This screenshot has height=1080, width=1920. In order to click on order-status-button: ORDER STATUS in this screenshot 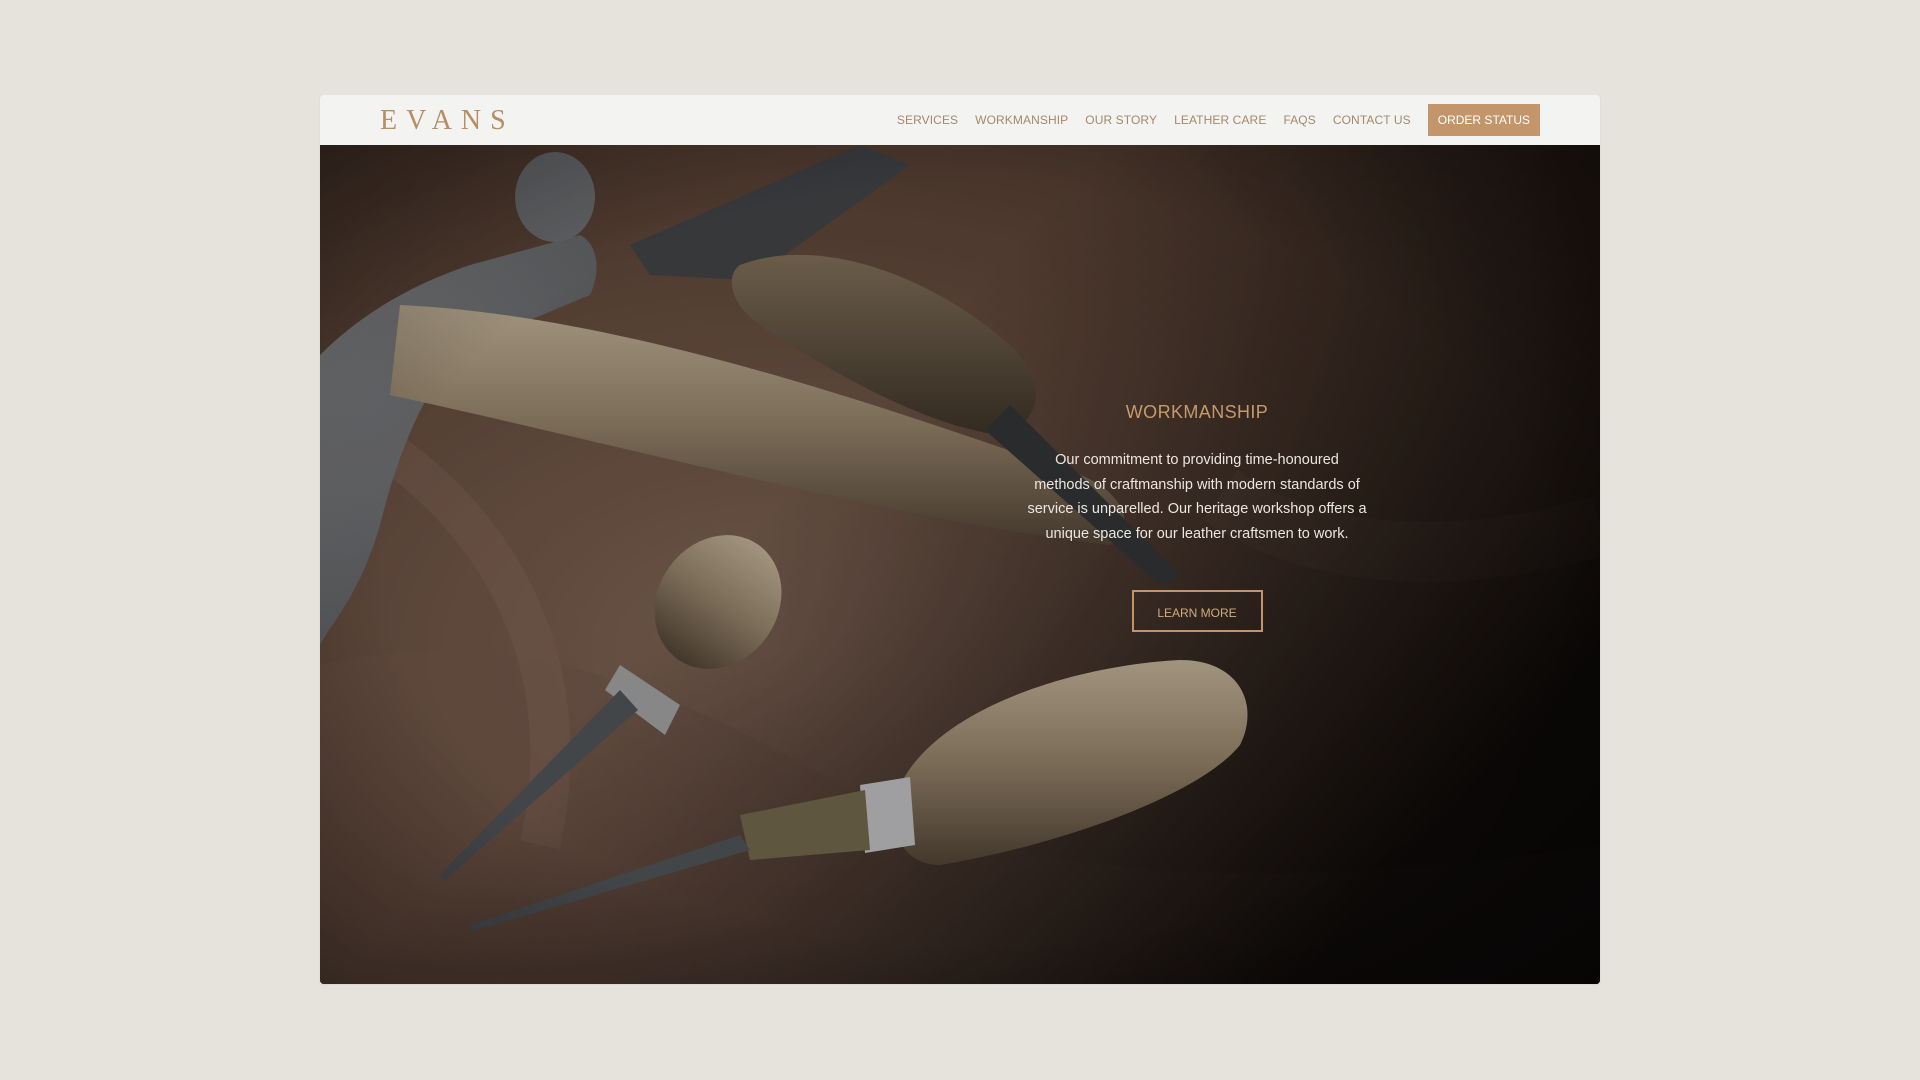, I will do `click(1483, 120)`.